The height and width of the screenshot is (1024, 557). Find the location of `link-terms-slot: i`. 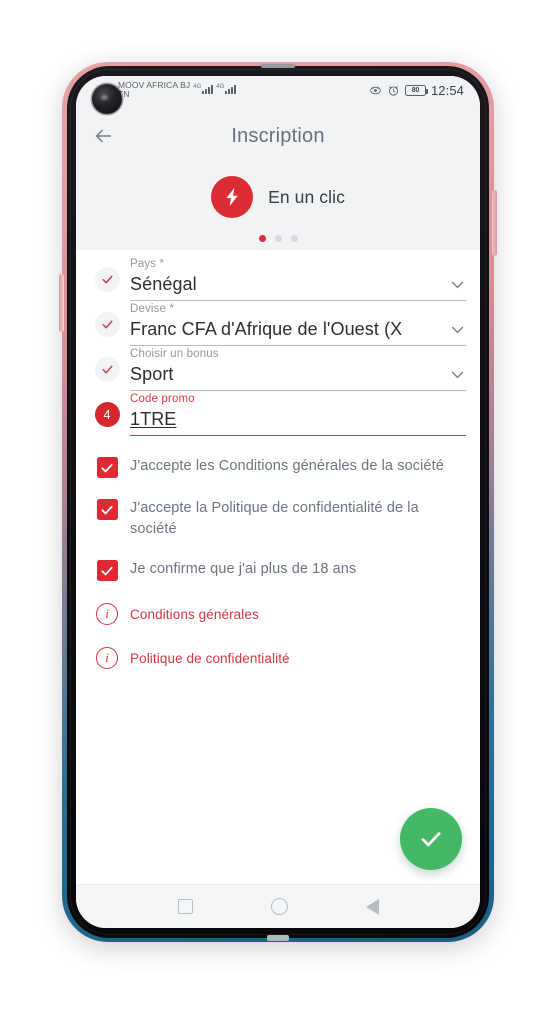

link-terms-slot: i is located at coordinates (107, 614).